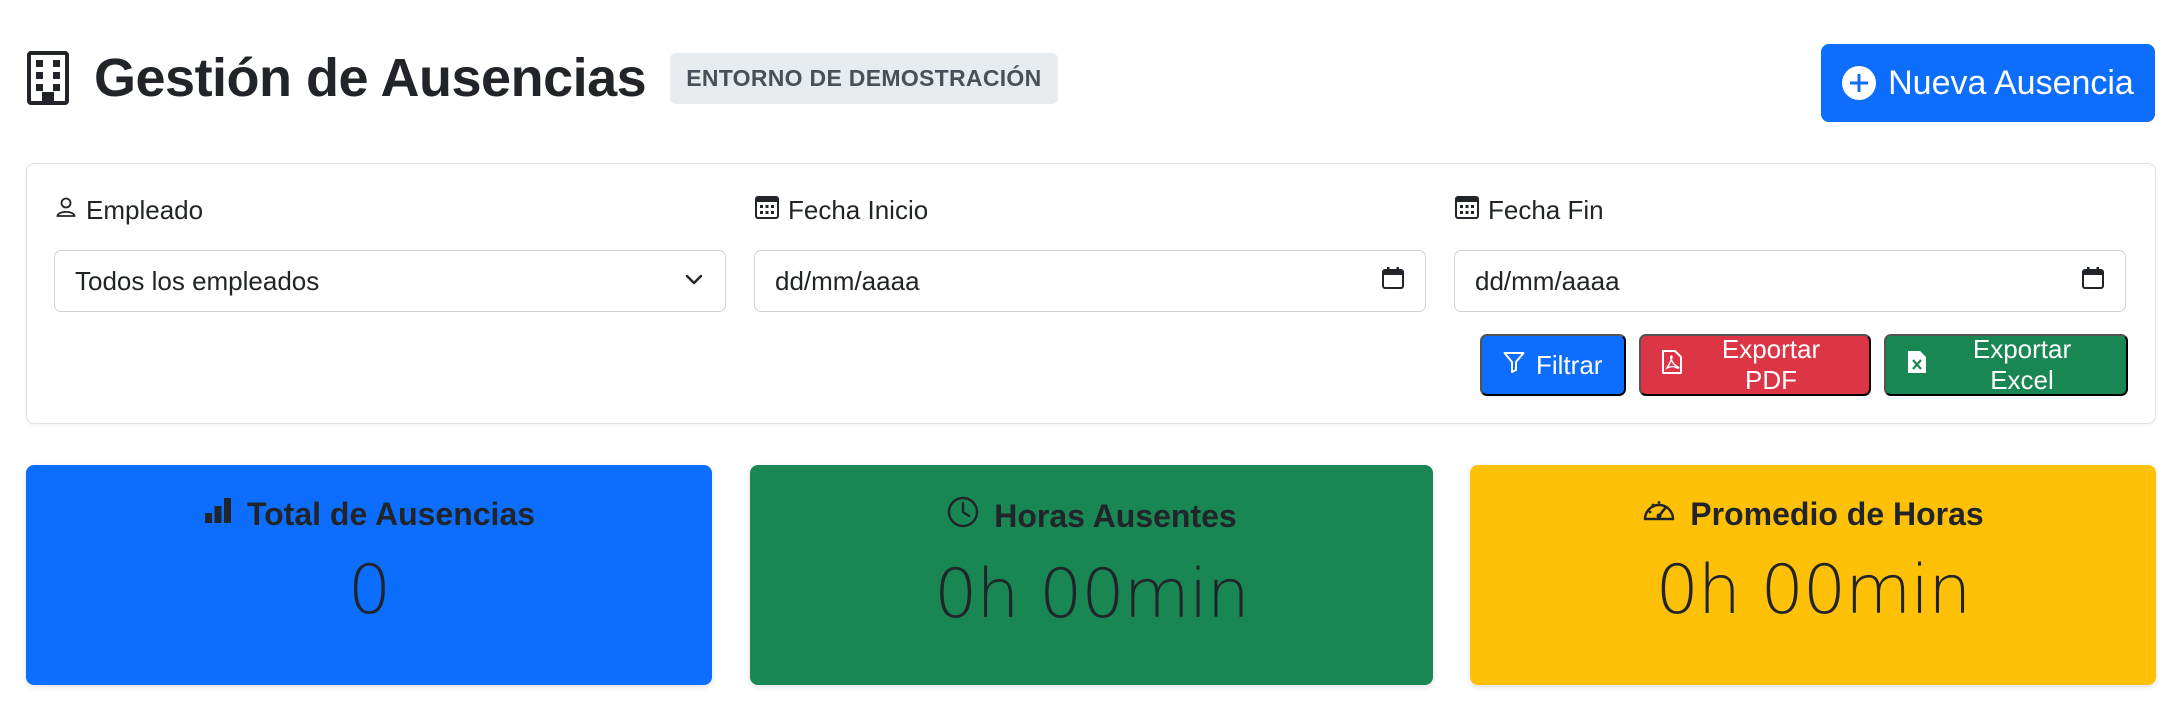 Image resolution: width=2169 pixels, height=725 pixels. What do you see at coordinates (391, 513) in the screenshot?
I see `stat-title: Total de Ausencias` at bounding box center [391, 513].